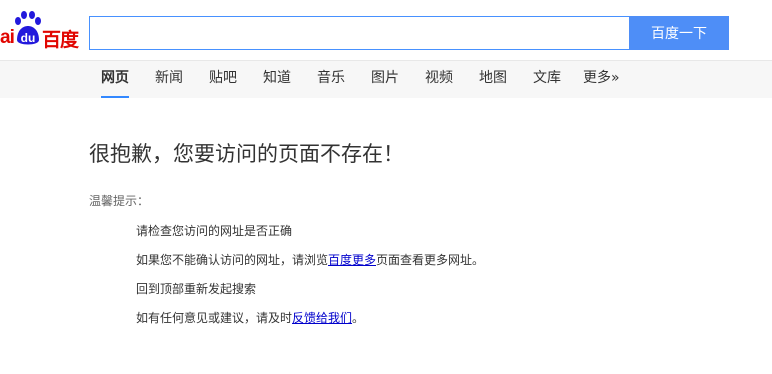 This screenshot has height=374, width=772. I want to click on tip-search-again: 回到顶部重新发起搜索, so click(196, 288).